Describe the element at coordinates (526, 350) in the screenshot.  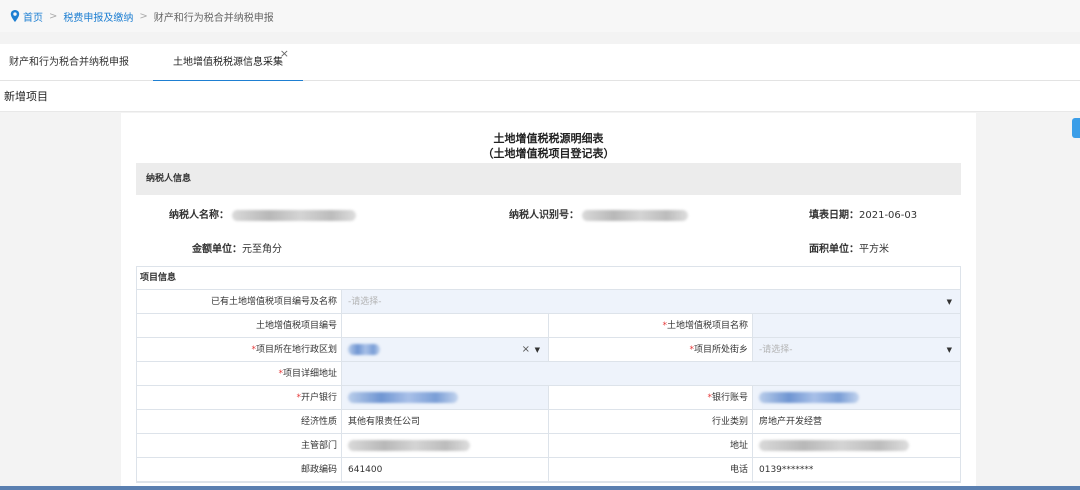
I see `clear-icon: ×` at that location.